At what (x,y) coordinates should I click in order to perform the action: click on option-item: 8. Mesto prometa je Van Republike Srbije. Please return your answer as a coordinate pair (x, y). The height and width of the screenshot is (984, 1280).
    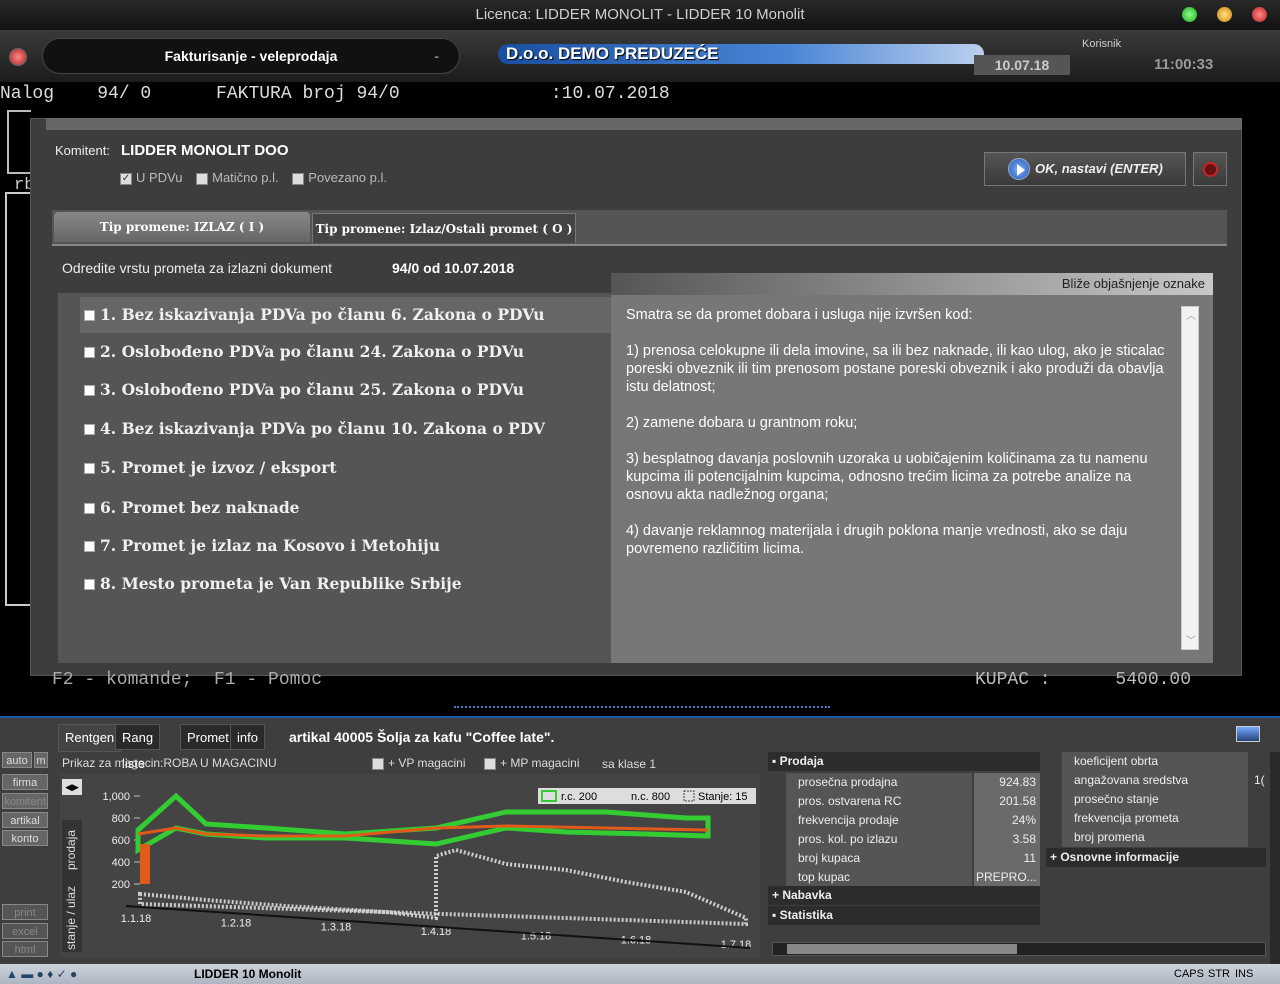
    Looking at the image, I should click on (345, 584).